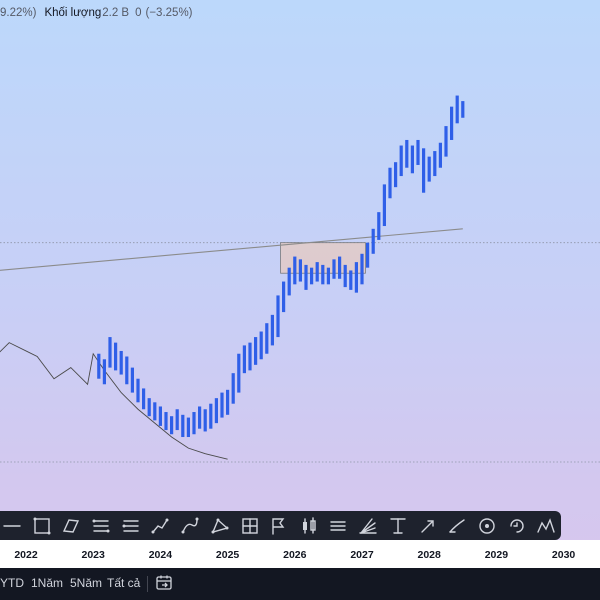  What do you see at coordinates (300, 584) in the screenshot?
I see `date-range-bar: YTD 1Năm 5Năm Tất cả` at bounding box center [300, 584].